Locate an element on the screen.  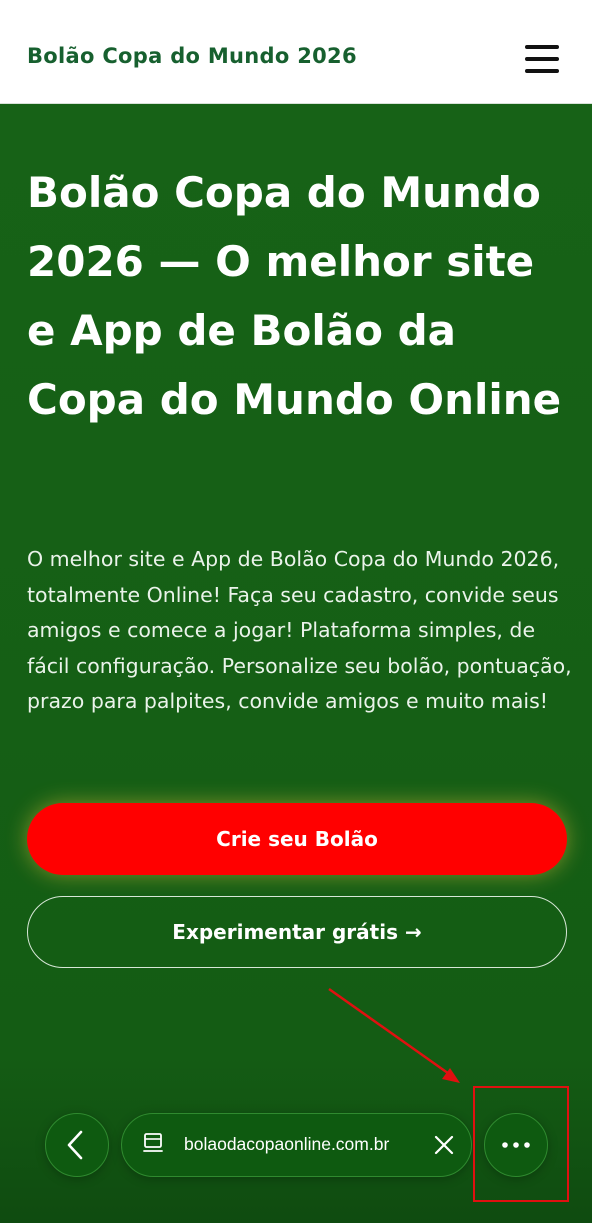
create-pool-button: Crie seu Bolão is located at coordinates (297, 839).